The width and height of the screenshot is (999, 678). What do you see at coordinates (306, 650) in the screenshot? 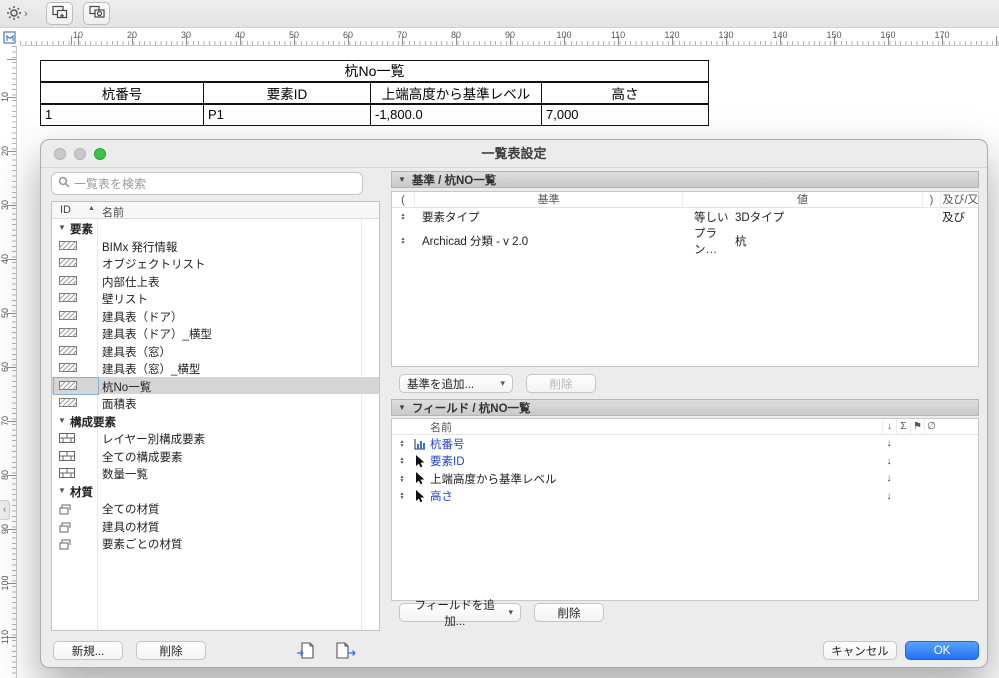
I see `import-scheme-button` at bounding box center [306, 650].